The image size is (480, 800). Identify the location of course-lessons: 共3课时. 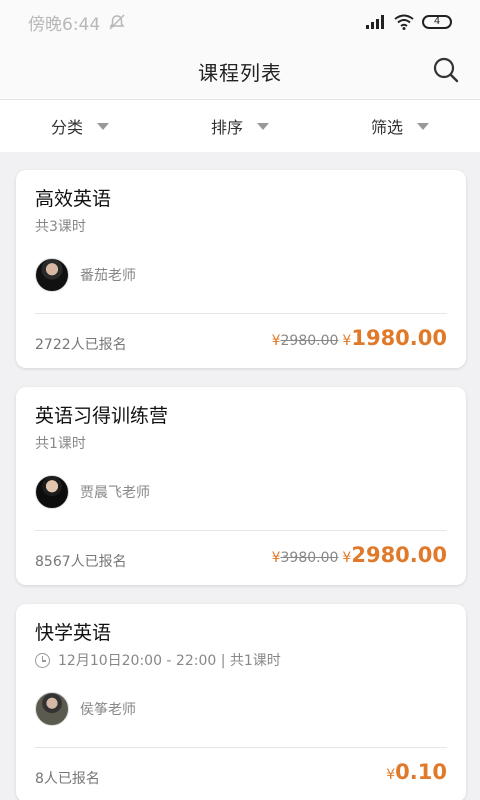
(60, 226).